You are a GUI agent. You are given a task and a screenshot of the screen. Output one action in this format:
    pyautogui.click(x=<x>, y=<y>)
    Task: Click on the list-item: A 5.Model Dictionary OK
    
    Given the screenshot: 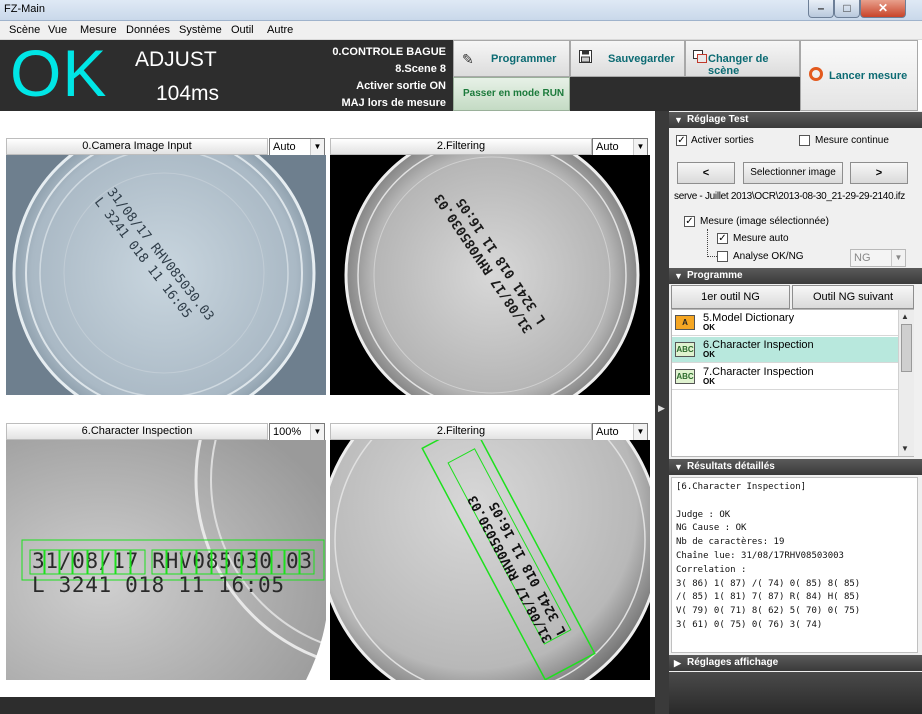 What is the action you would take?
    pyautogui.click(x=785, y=323)
    